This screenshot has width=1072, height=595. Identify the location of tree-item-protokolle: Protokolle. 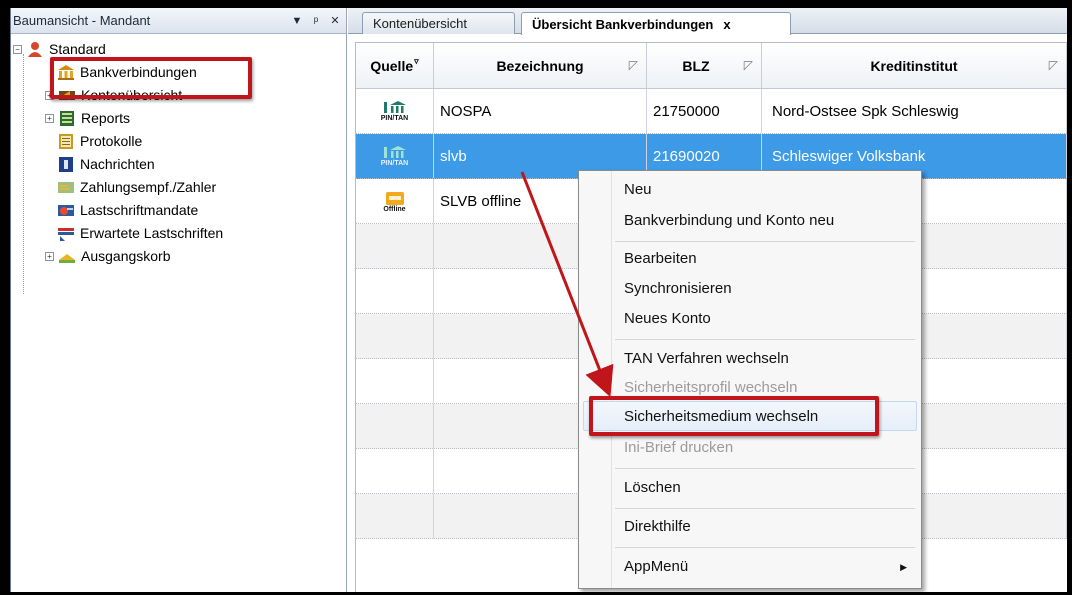
(101, 141).